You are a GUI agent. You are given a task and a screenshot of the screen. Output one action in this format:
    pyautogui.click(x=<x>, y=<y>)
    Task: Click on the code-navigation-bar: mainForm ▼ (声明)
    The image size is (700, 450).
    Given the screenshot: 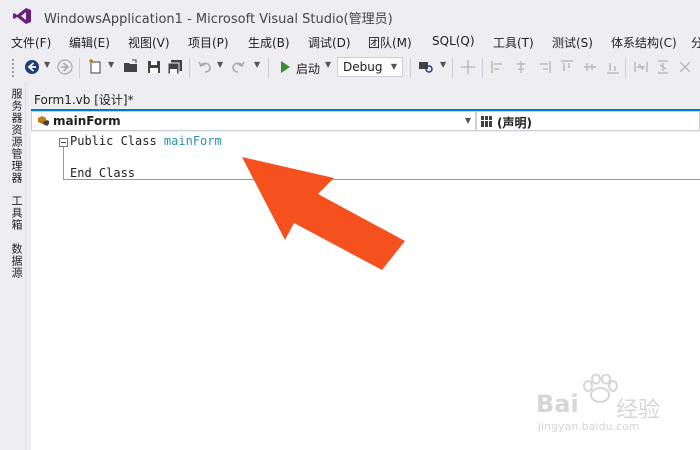 What is the action you would take?
    pyautogui.click(x=365, y=121)
    